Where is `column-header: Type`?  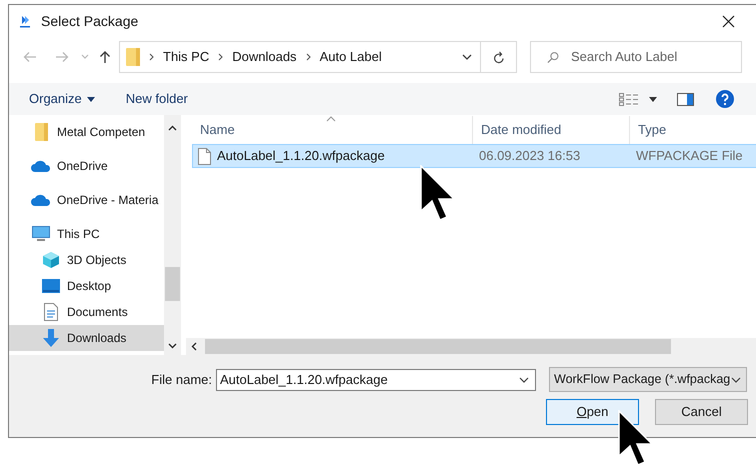
column-header: Type is located at coordinates (693, 130).